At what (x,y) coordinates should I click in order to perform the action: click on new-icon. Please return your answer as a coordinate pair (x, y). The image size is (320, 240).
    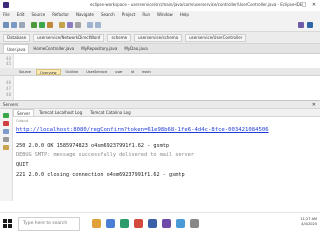
    Looking at the image, I should click on (6, 25).